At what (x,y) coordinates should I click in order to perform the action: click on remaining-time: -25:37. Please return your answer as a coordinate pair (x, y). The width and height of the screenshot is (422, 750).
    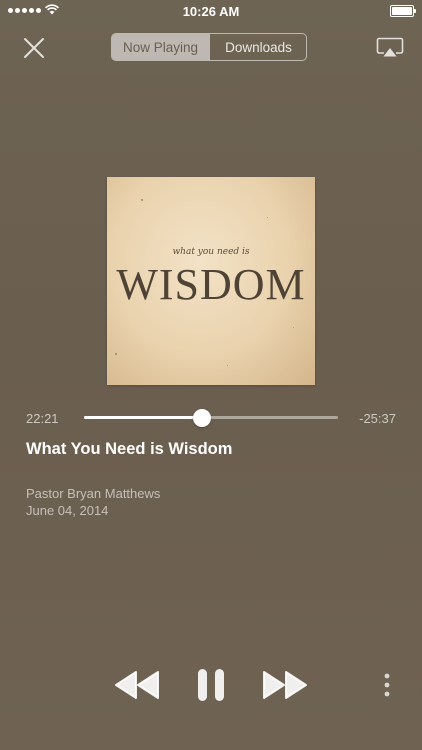
    Looking at the image, I should click on (377, 418).